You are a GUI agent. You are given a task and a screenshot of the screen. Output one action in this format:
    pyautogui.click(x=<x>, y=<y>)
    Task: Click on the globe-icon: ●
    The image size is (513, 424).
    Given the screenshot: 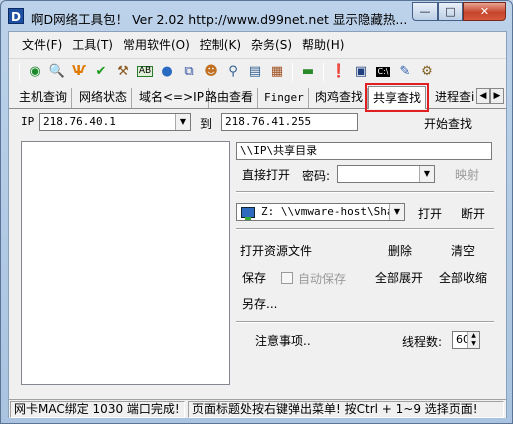 What is the action you would take?
    pyautogui.click(x=167, y=72)
    